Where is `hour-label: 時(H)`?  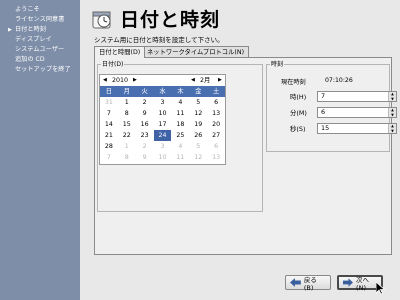
hour-label: 時(H) is located at coordinates (298, 97).